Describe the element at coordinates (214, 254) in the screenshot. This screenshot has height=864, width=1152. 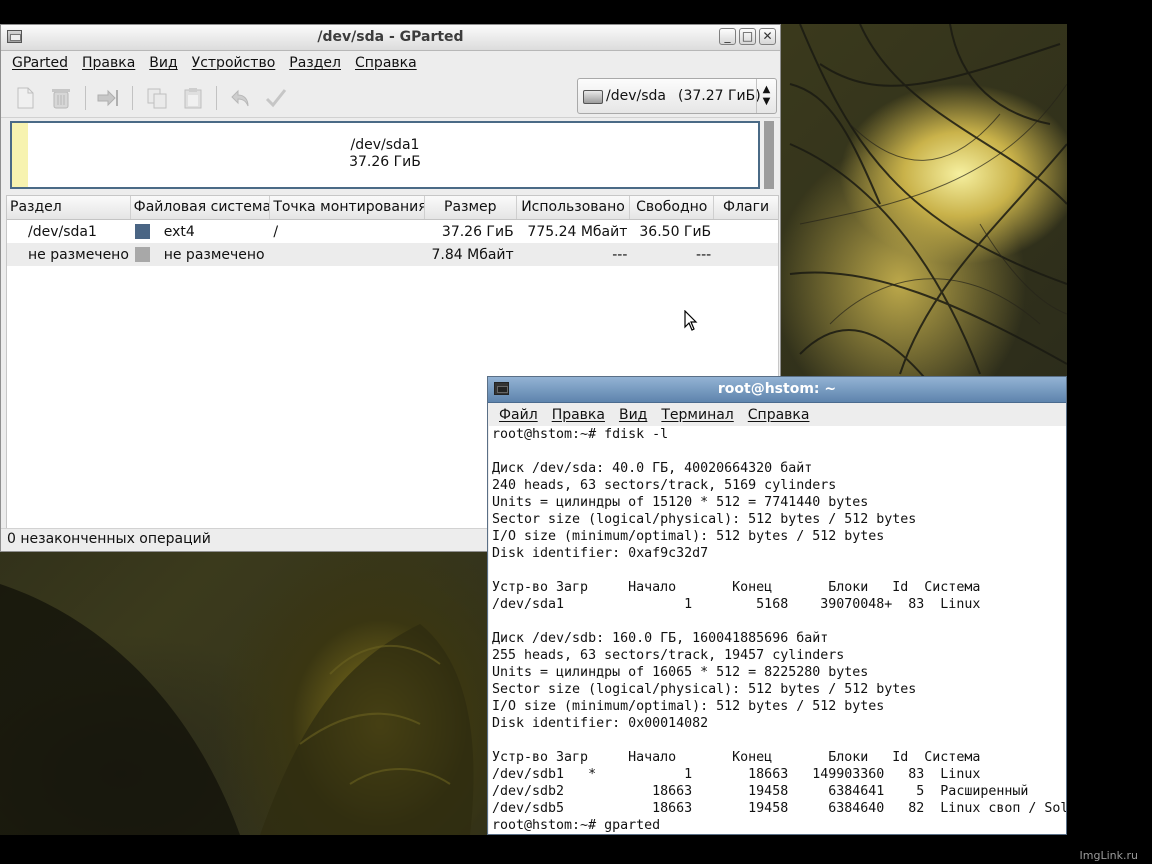
I see `row-filesystem: не размечено` at that location.